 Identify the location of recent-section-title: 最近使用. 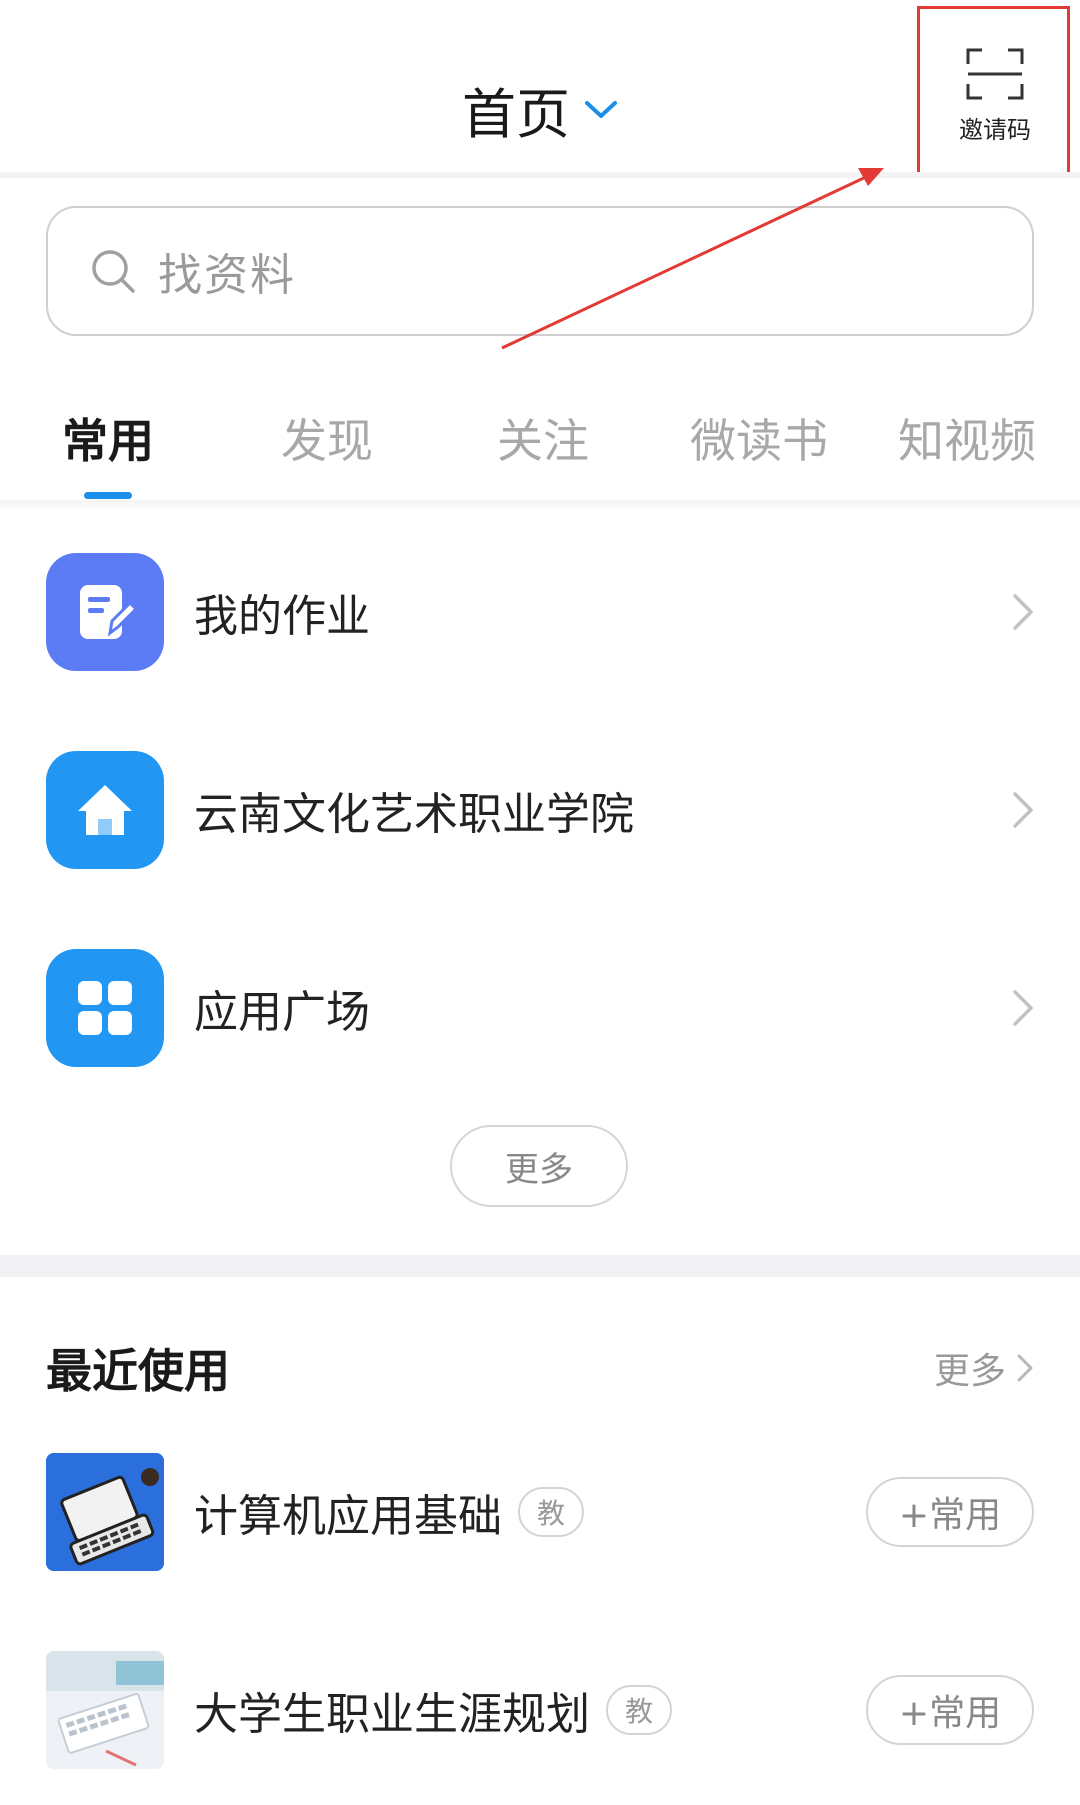
(138, 1371).